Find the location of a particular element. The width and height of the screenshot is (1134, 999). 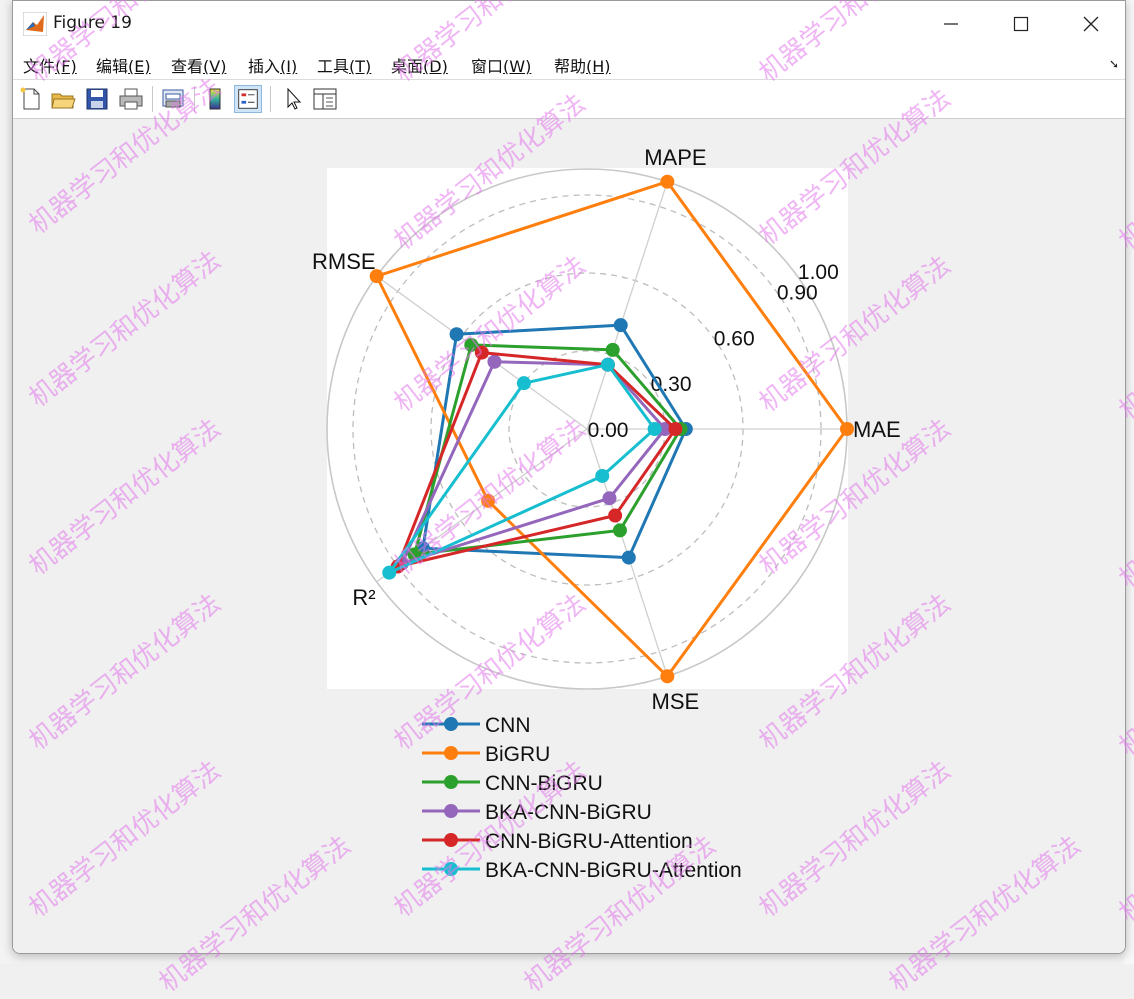

legend-label-1: BiGRU is located at coordinates (517, 754).